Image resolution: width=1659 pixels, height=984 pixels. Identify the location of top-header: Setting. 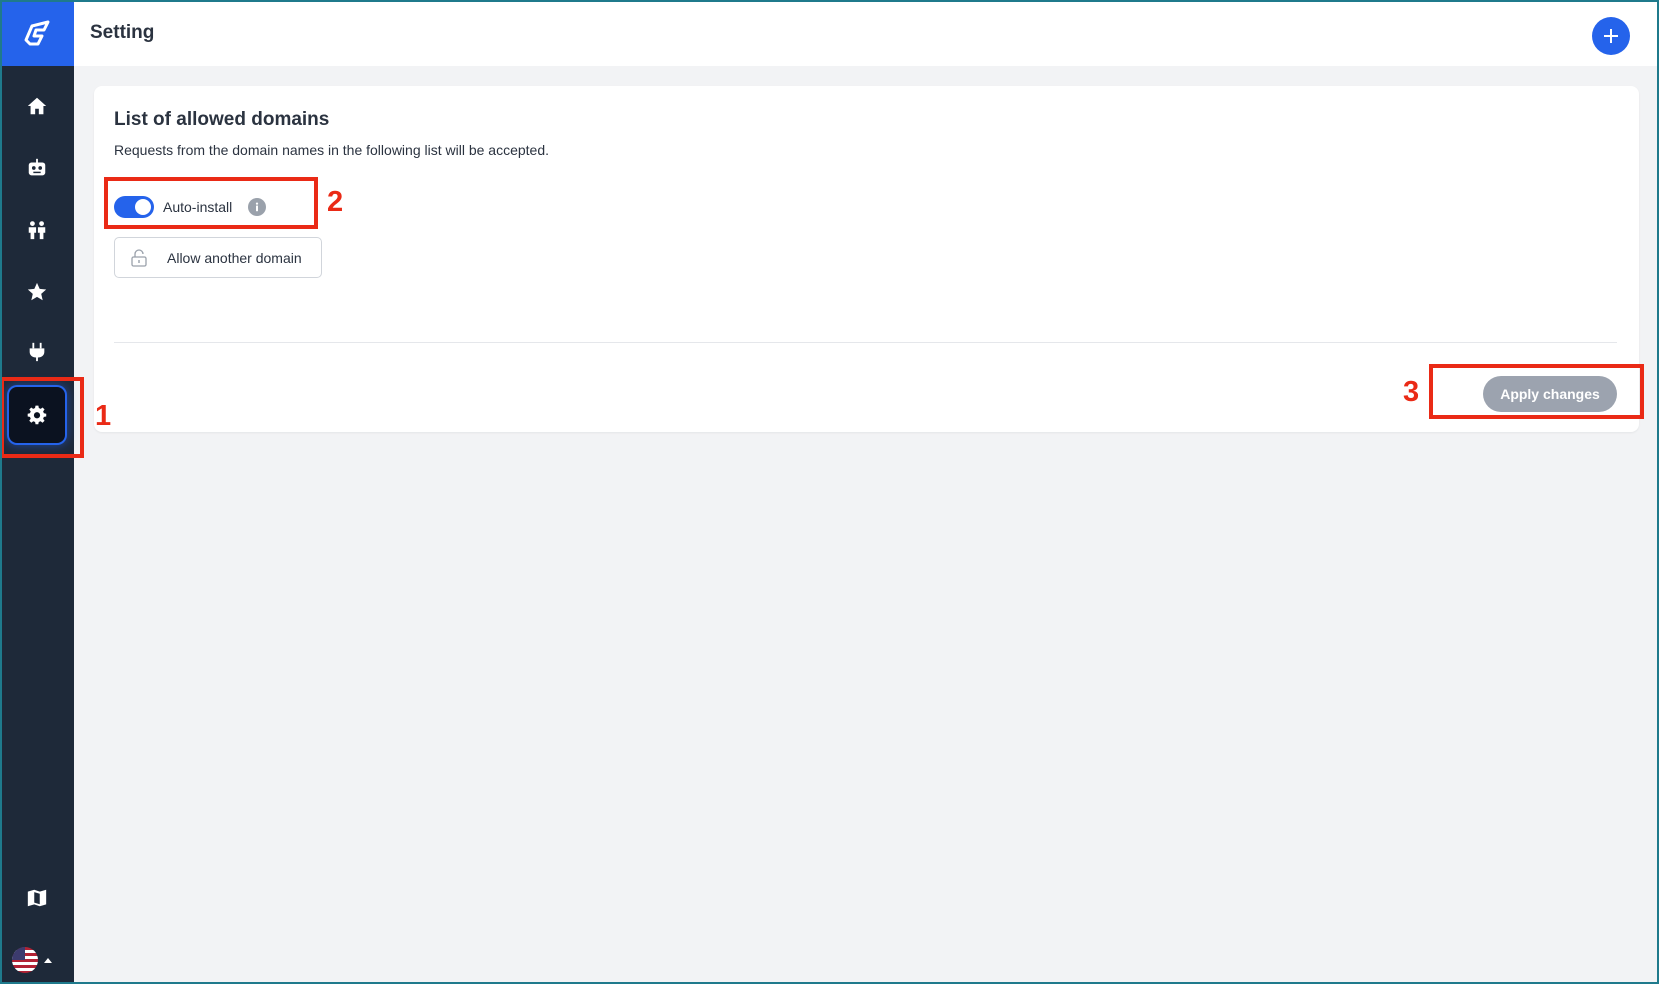
(866, 33).